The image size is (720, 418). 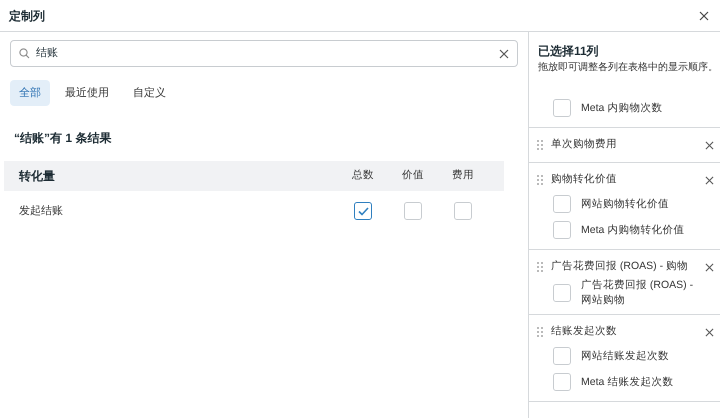 I want to click on sub-column-label: Meta 内购物次数, so click(x=621, y=108).